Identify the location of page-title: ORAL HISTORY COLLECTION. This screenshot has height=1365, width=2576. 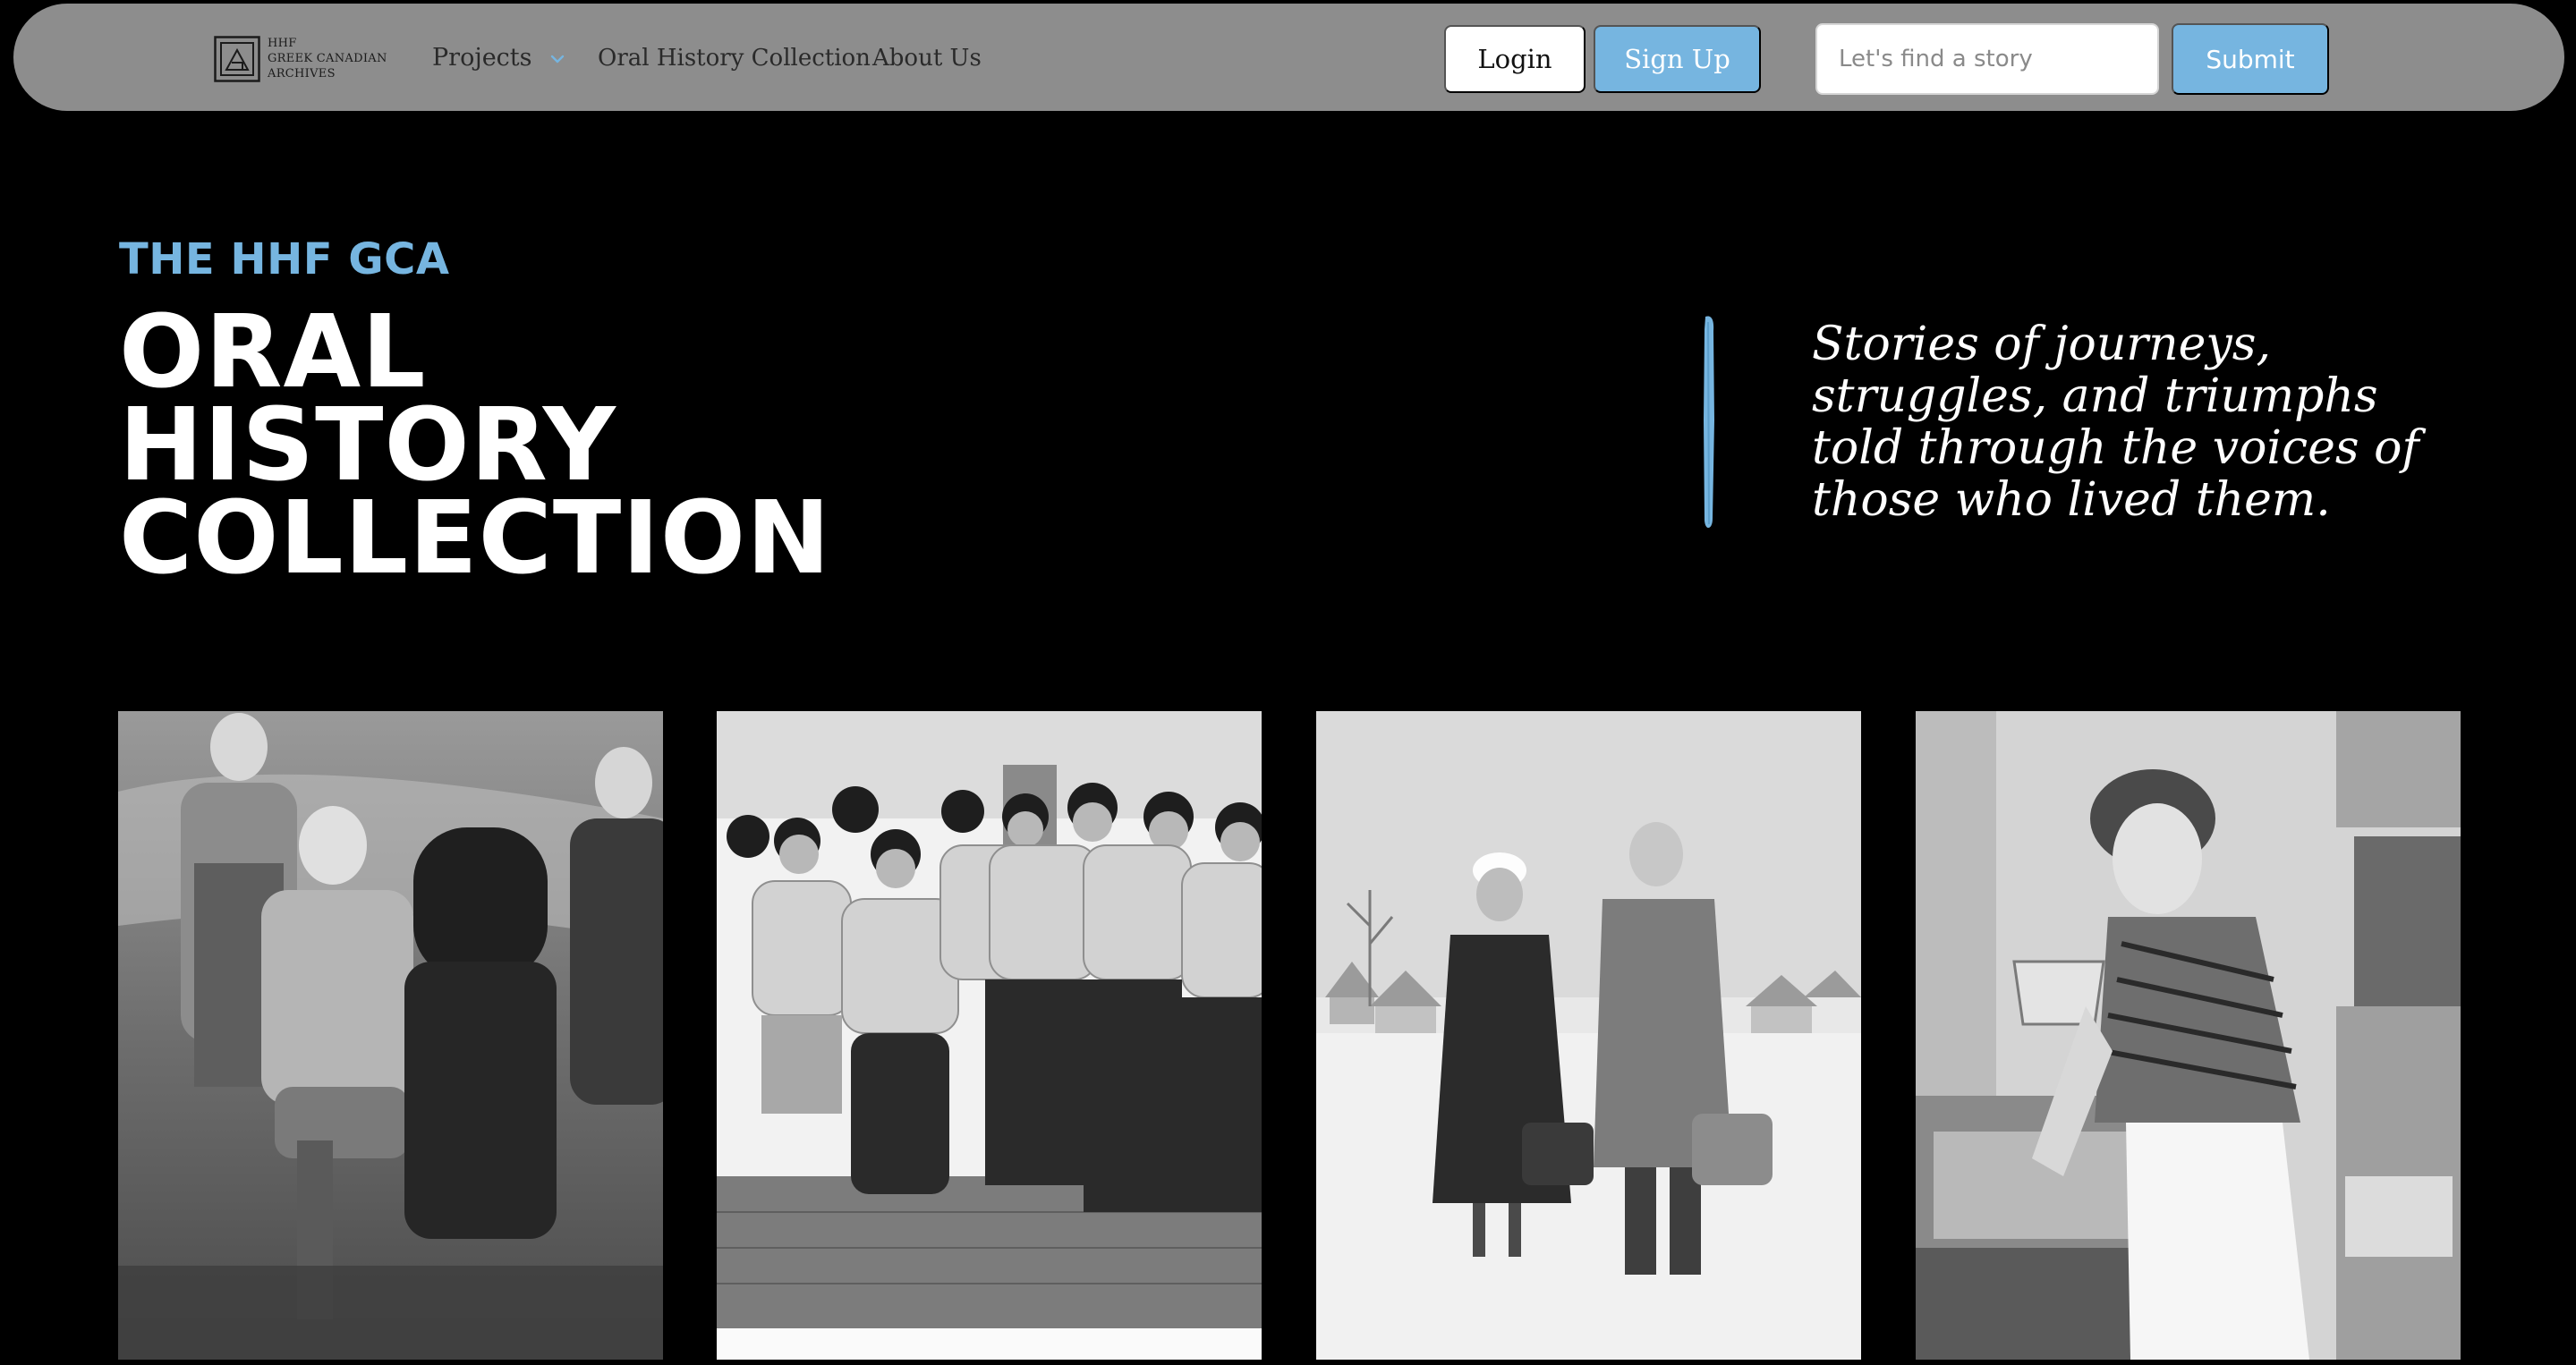
(611, 445).